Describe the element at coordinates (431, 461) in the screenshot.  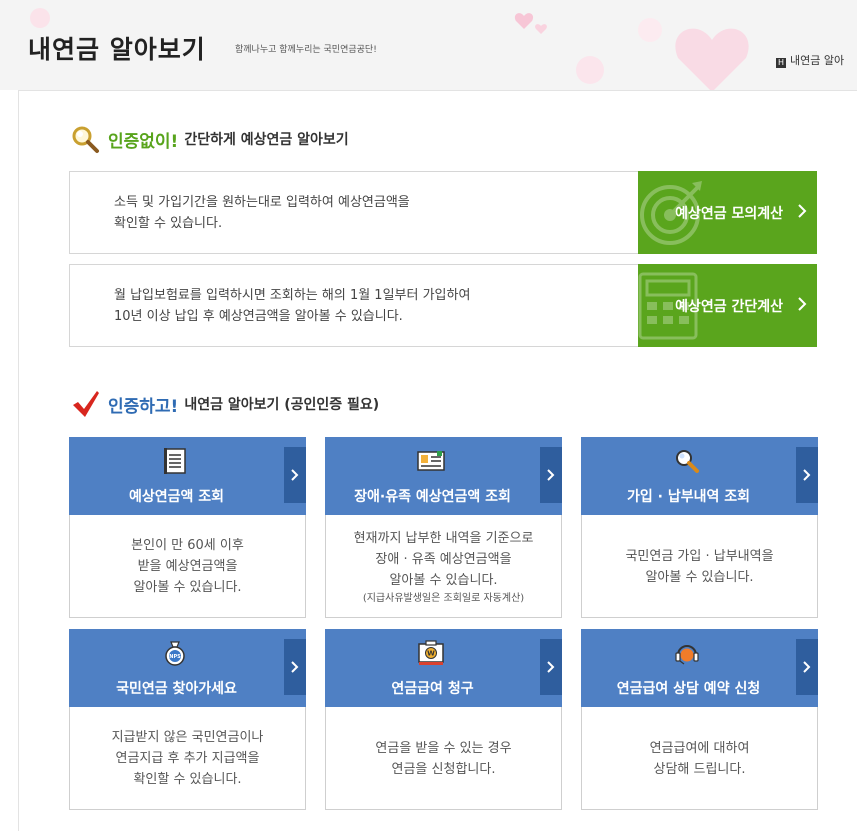
I see `id-card-icon` at that location.